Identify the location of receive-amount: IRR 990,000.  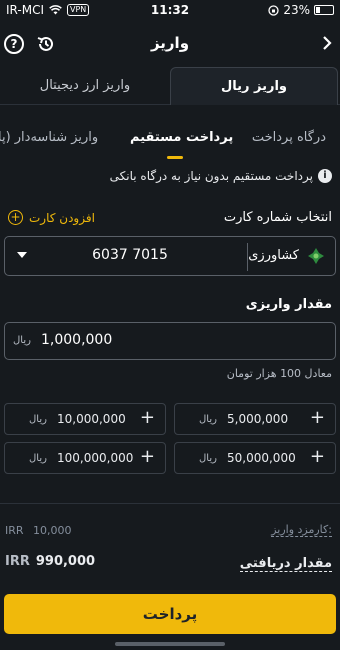
(50, 561).